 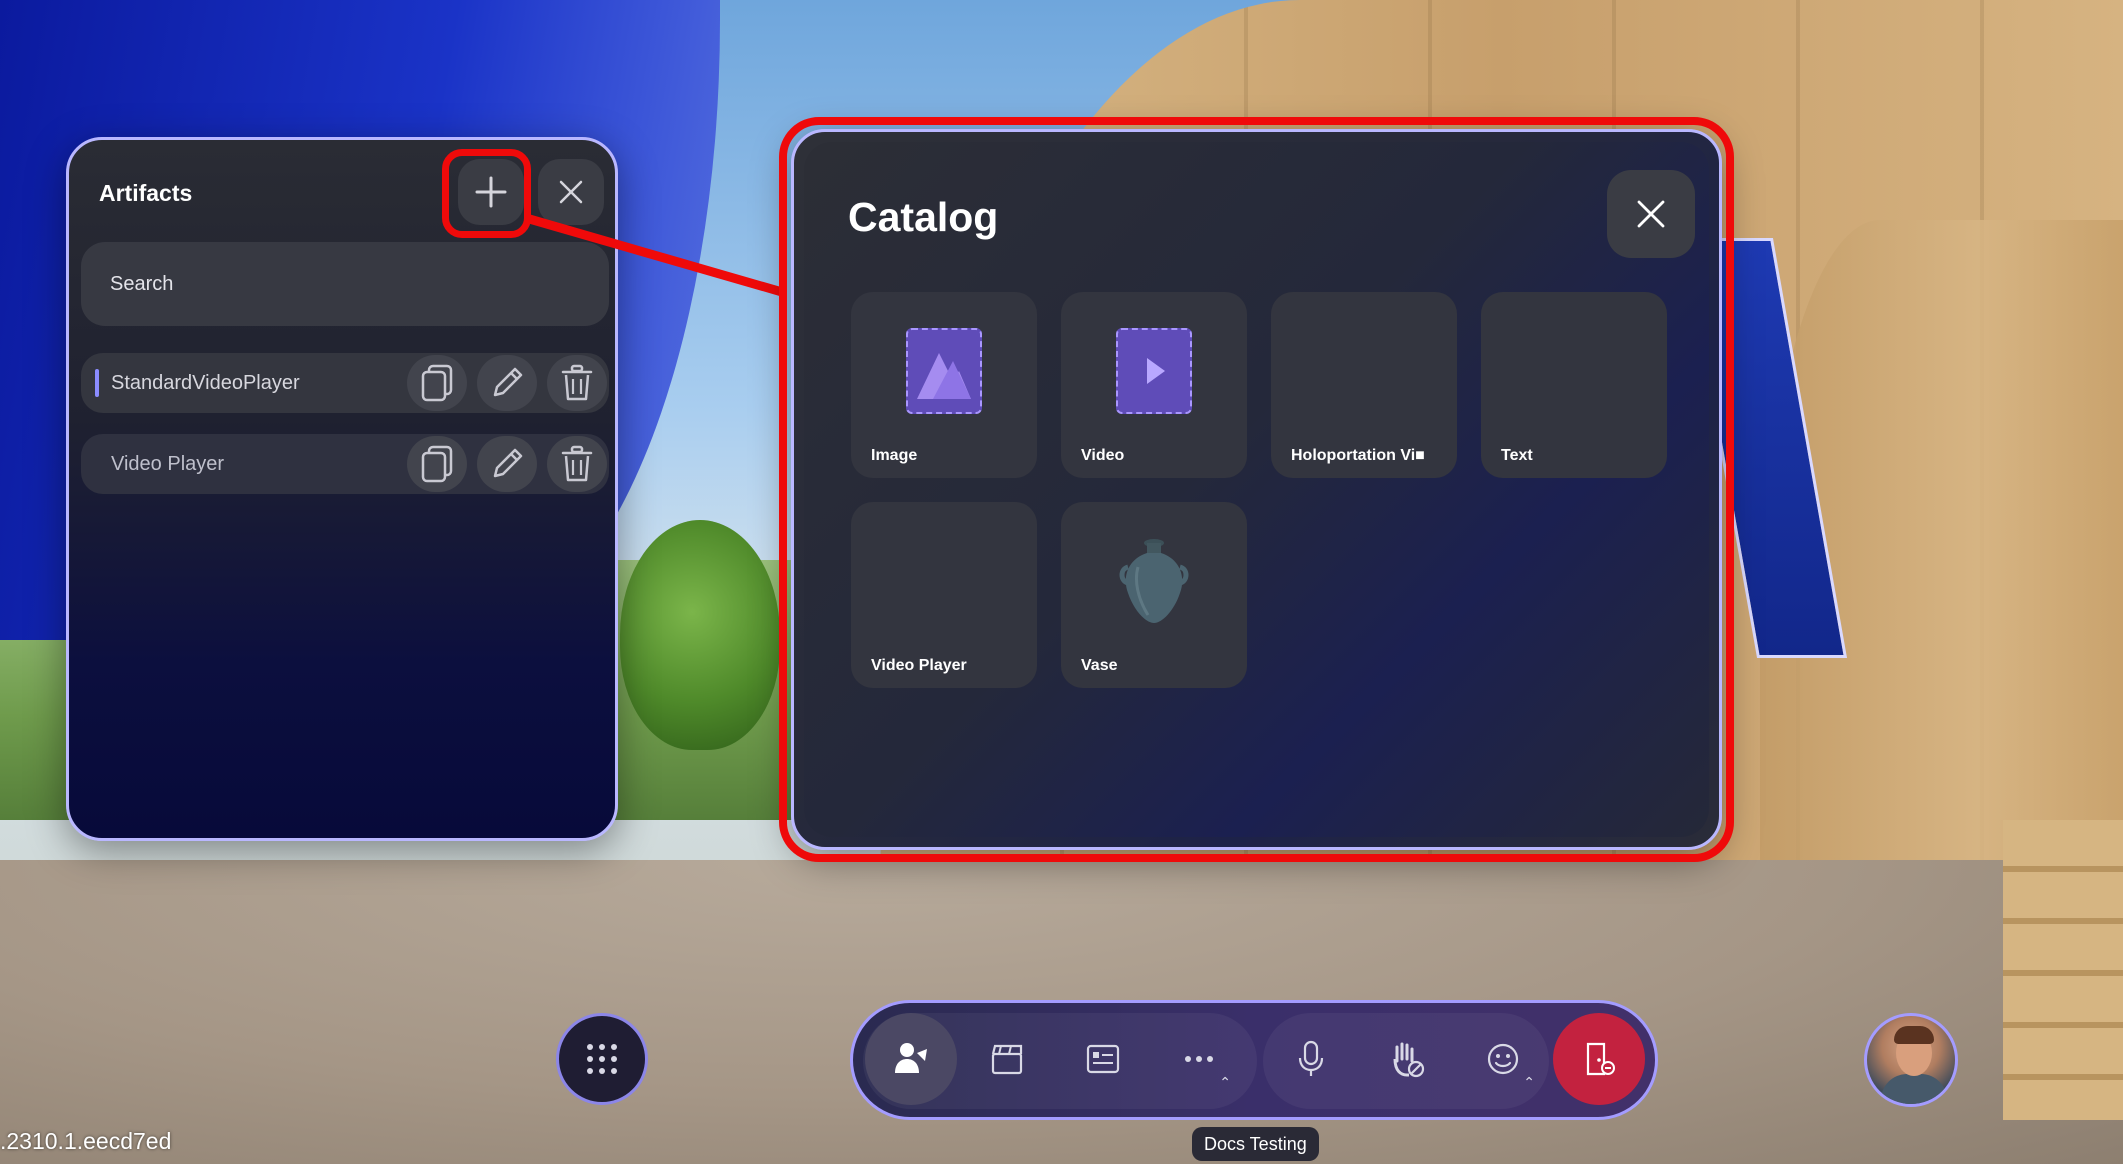 I want to click on close-icon, so click(x=571, y=192).